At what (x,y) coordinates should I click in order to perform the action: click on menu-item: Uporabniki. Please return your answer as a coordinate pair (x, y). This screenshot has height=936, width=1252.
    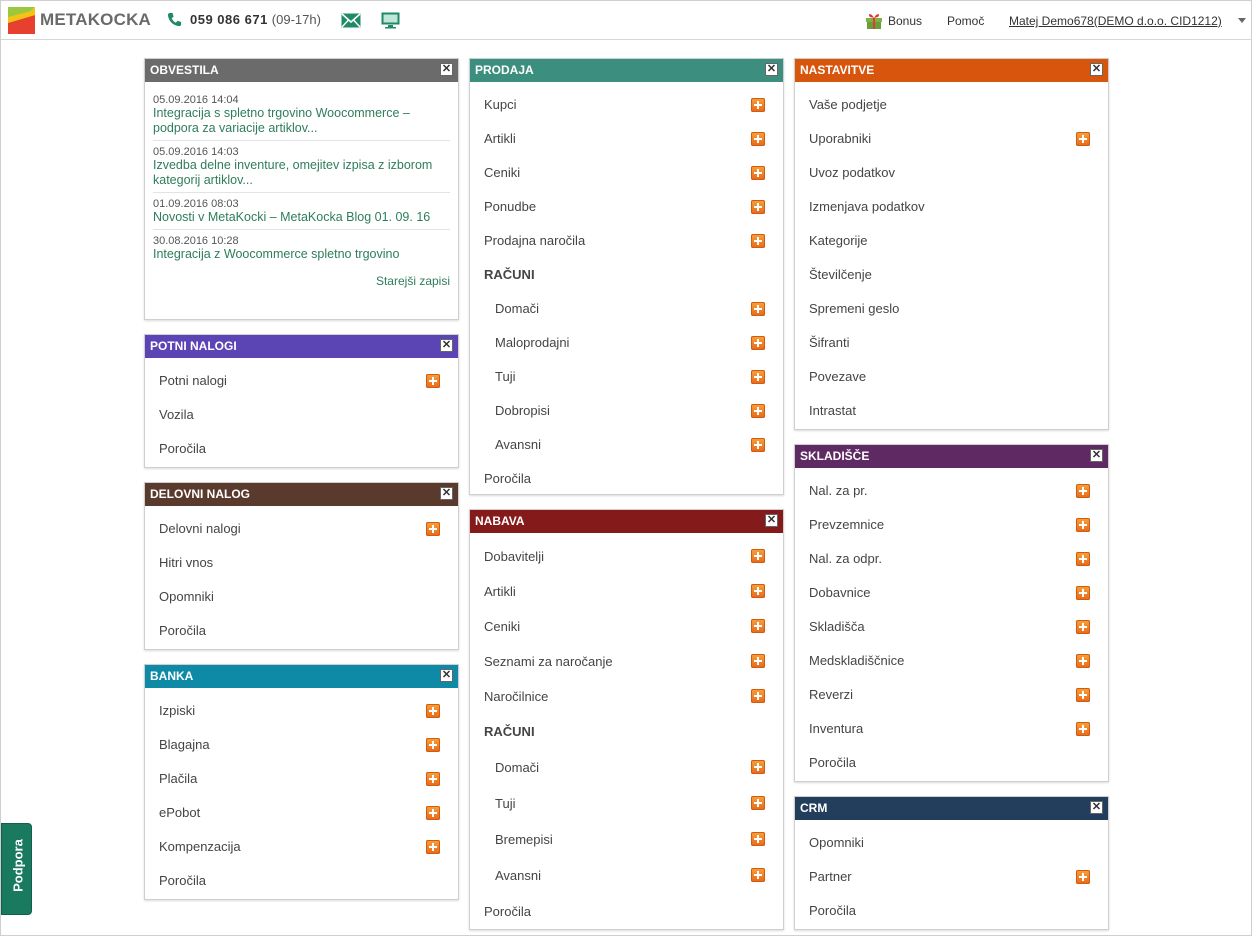
    Looking at the image, I should click on (951, 139).